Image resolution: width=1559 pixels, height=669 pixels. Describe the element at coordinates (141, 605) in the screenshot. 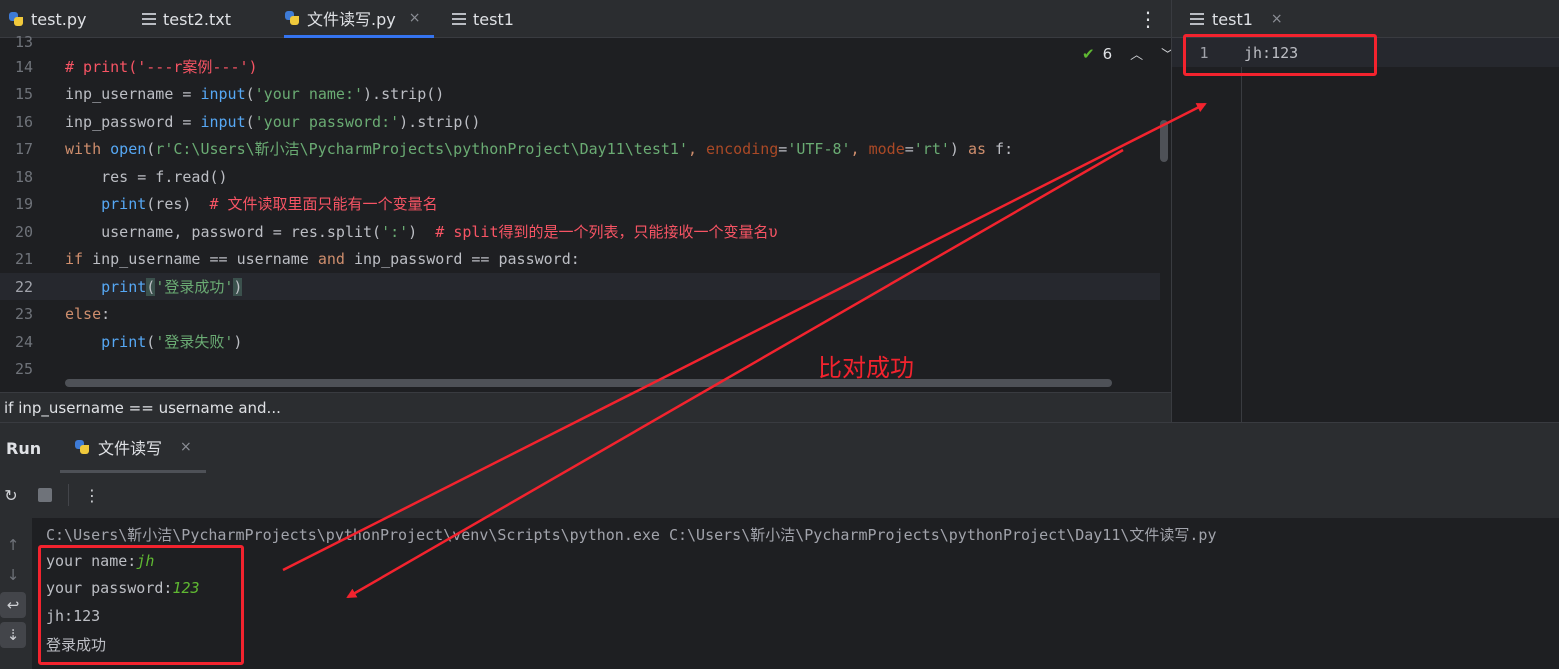

I see `annotation-box-console` at that location.